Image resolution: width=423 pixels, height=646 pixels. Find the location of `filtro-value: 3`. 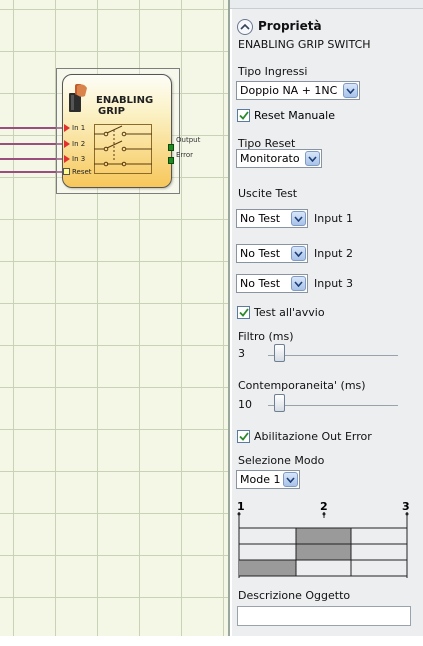

filtro-value: 3 is located at coordinates (241, 353).